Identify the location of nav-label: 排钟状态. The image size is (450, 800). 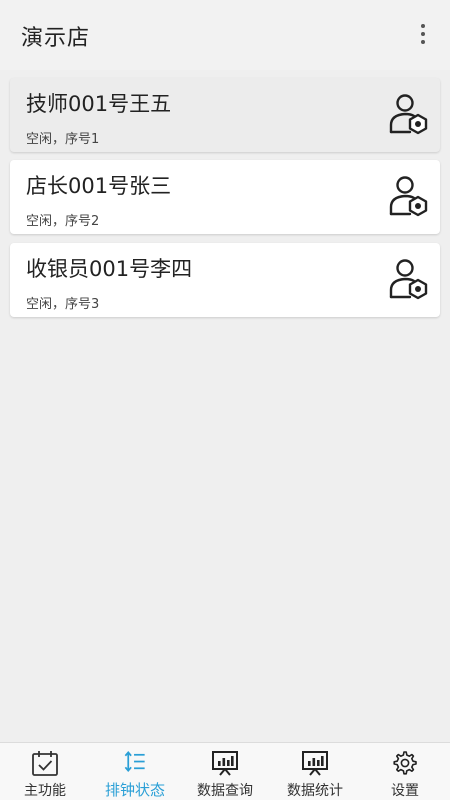
(134, 790).